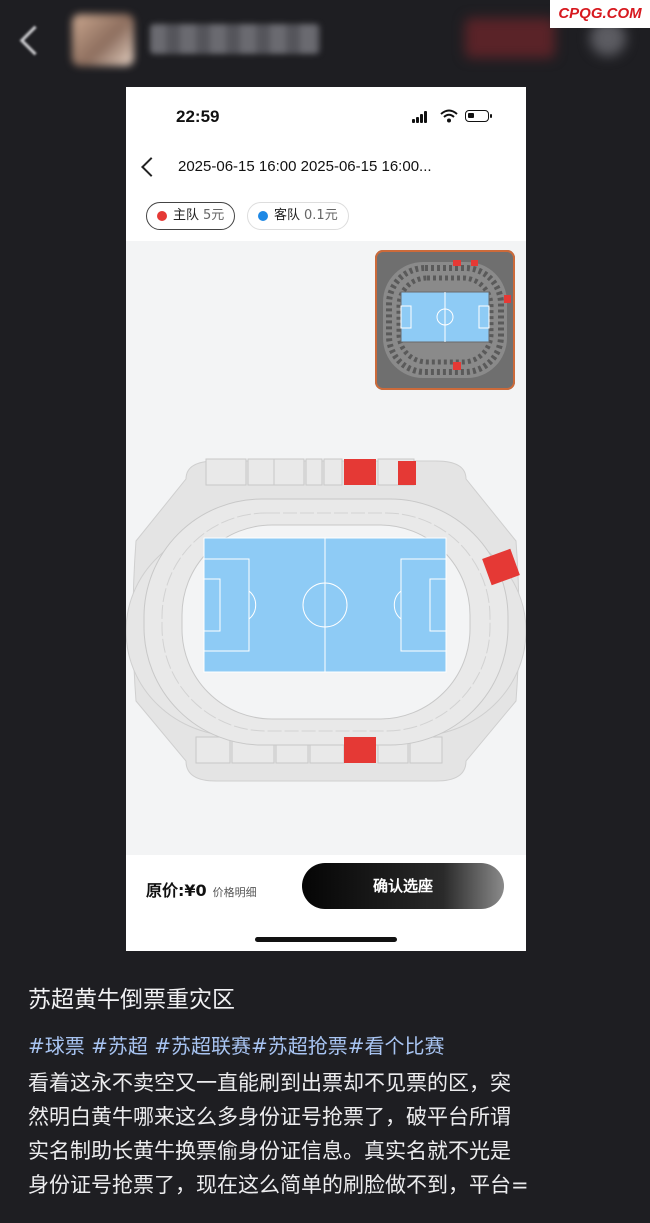 This screenshot has height=1223, width=650. I want to click on status-bar: 22:59, so click(326, 115).